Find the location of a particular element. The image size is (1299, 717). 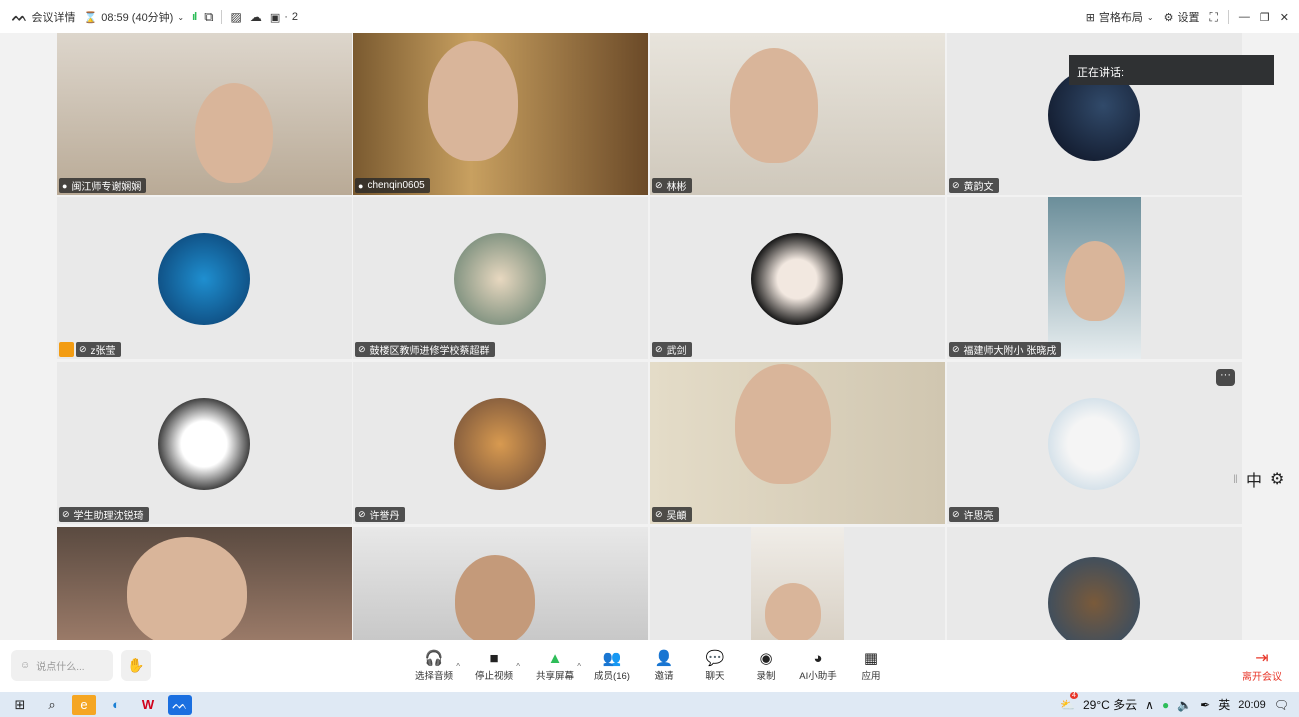

device-count: ▣ · 2 is located at coordinates (284, 17).